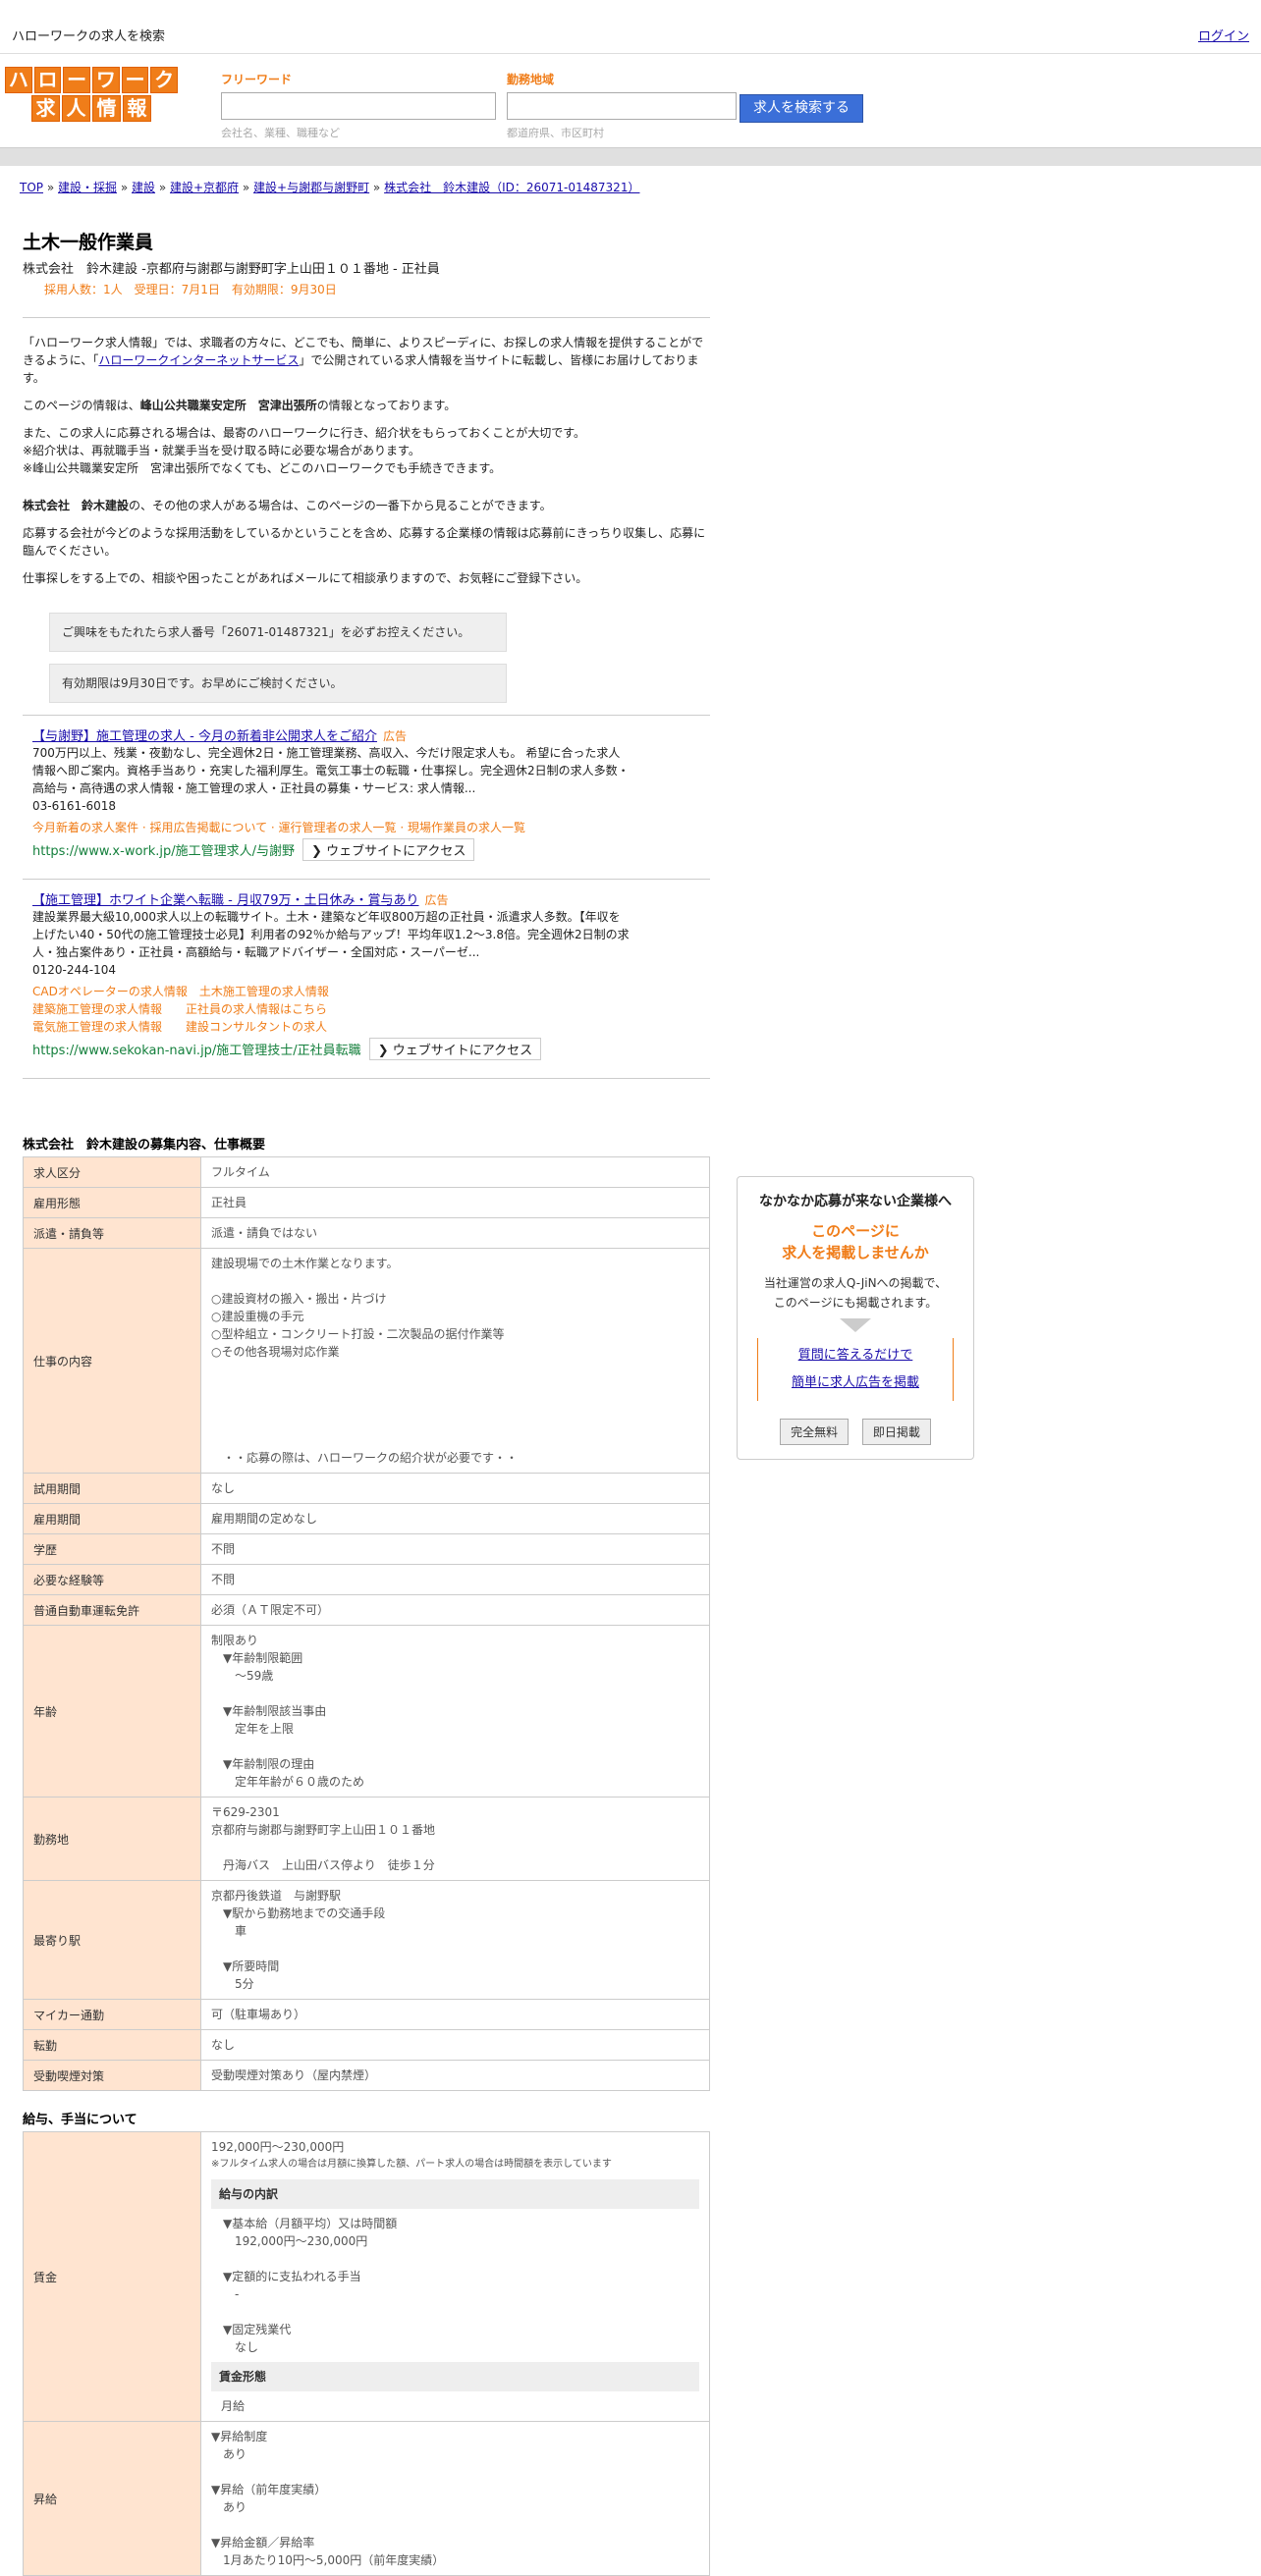 The height and width of the screenshot is (2576, 1261). Describe the element at coordinates (164, 80) in the screenshot. I see `logo-char: ク` at that location.